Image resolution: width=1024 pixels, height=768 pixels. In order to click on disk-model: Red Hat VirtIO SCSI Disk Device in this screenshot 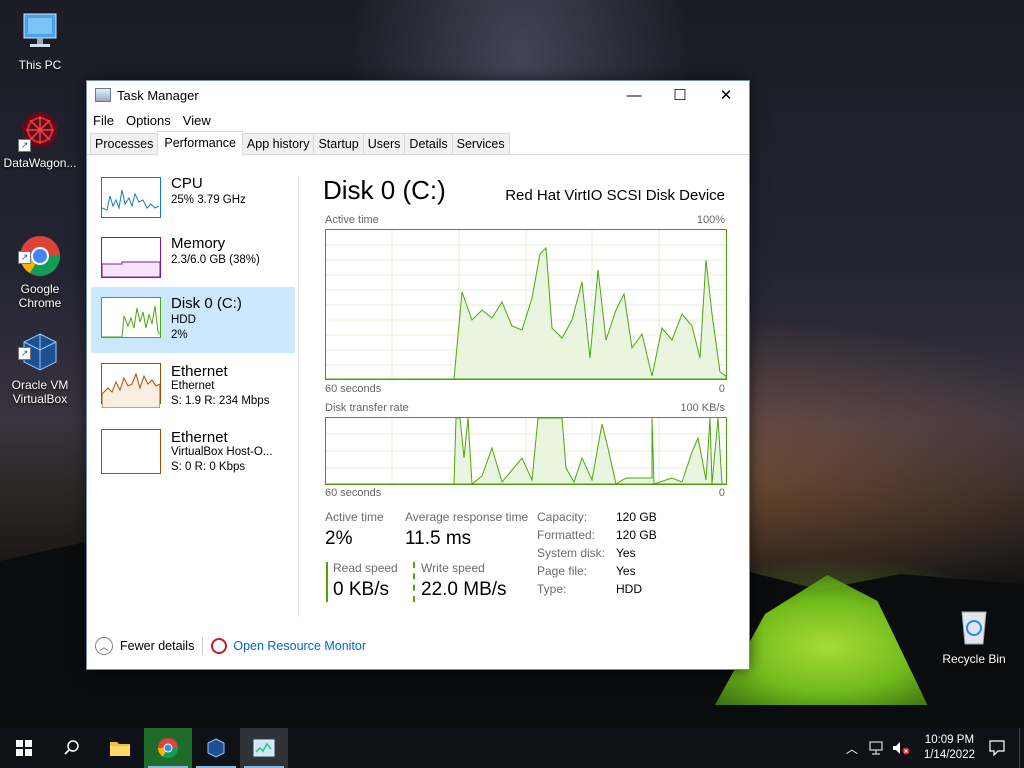, I will do `click(615, 195)`.